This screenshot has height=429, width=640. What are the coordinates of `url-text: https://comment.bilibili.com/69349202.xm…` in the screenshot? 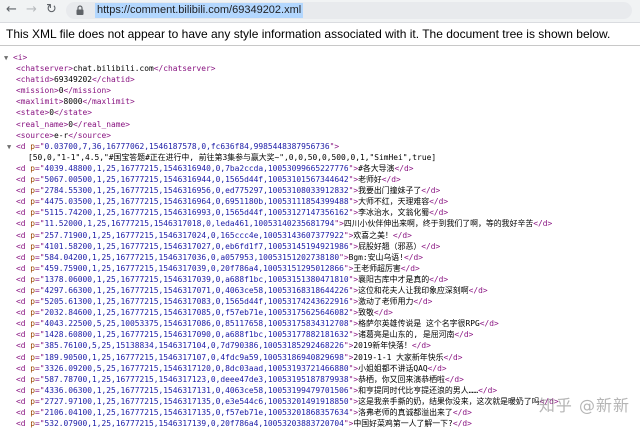 It's located at (199, 10).